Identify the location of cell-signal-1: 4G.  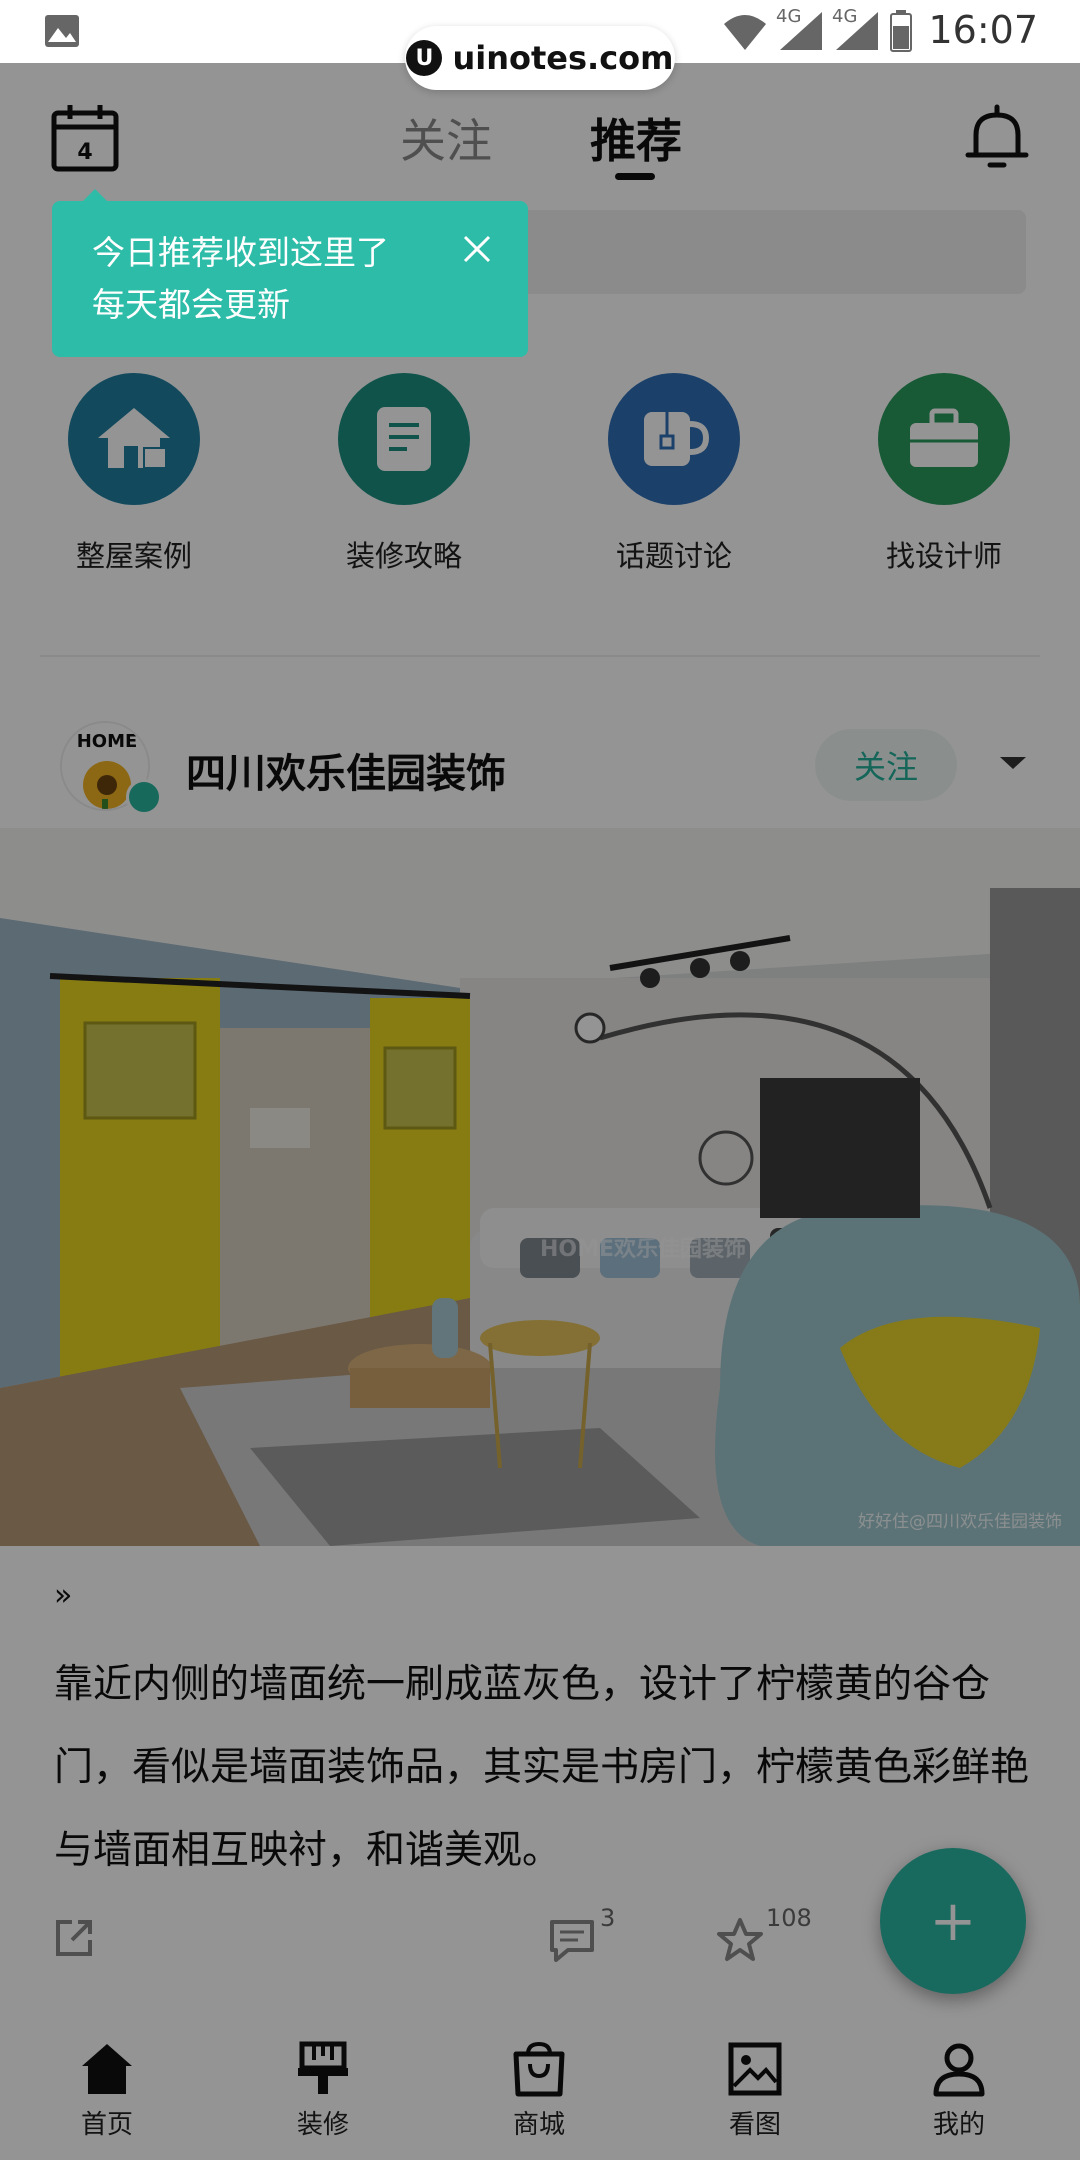
(800, 29).